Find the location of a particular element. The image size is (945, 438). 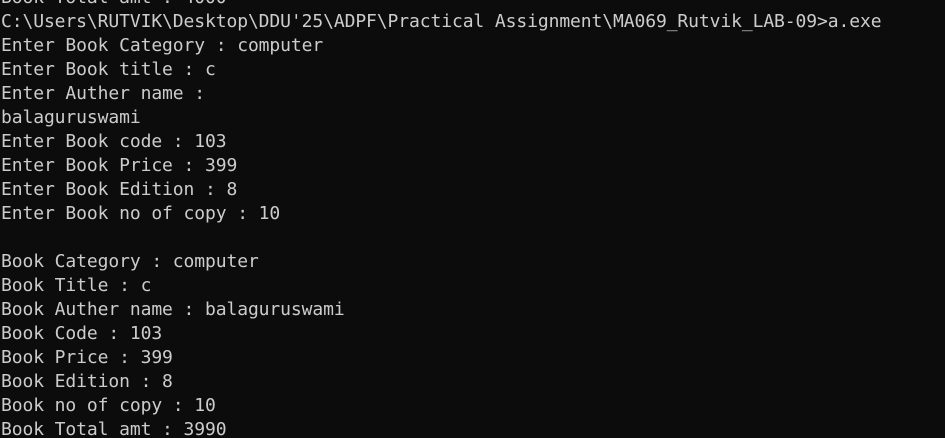

input-prompt-author: Enter Auther name : is located at coordinates (103, 93).